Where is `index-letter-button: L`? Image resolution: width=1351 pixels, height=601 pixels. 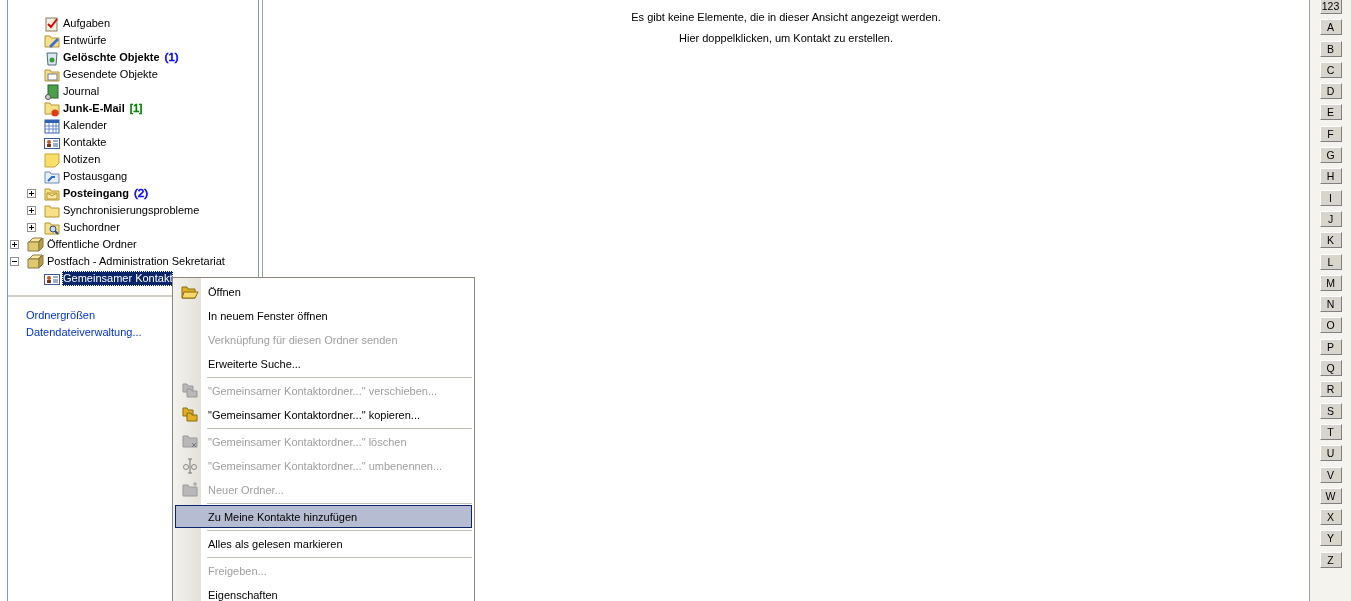
index-letter-button: L is located at coordinates (1330, 261).